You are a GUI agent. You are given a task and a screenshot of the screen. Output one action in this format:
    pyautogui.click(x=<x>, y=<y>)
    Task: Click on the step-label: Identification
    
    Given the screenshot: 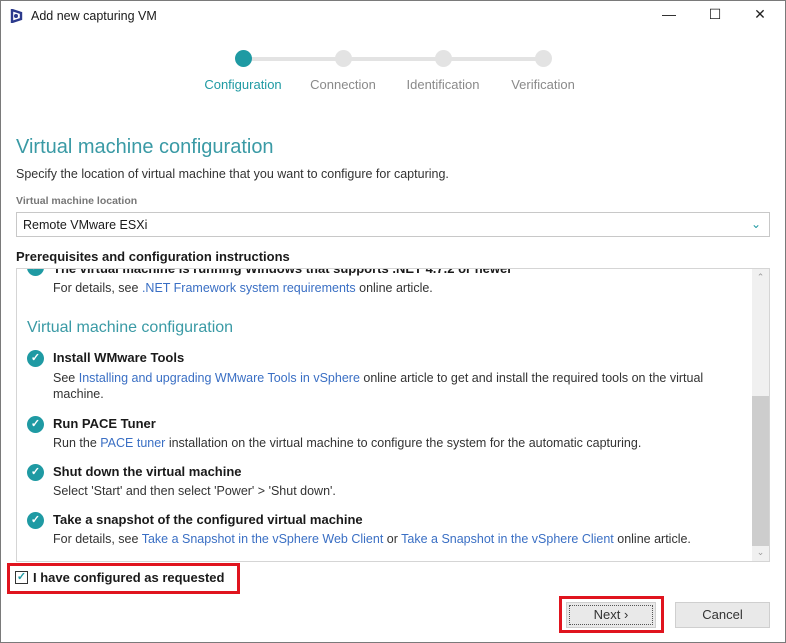 What is the action you would take?
    pyautogui.click(x=443, y=84)
    